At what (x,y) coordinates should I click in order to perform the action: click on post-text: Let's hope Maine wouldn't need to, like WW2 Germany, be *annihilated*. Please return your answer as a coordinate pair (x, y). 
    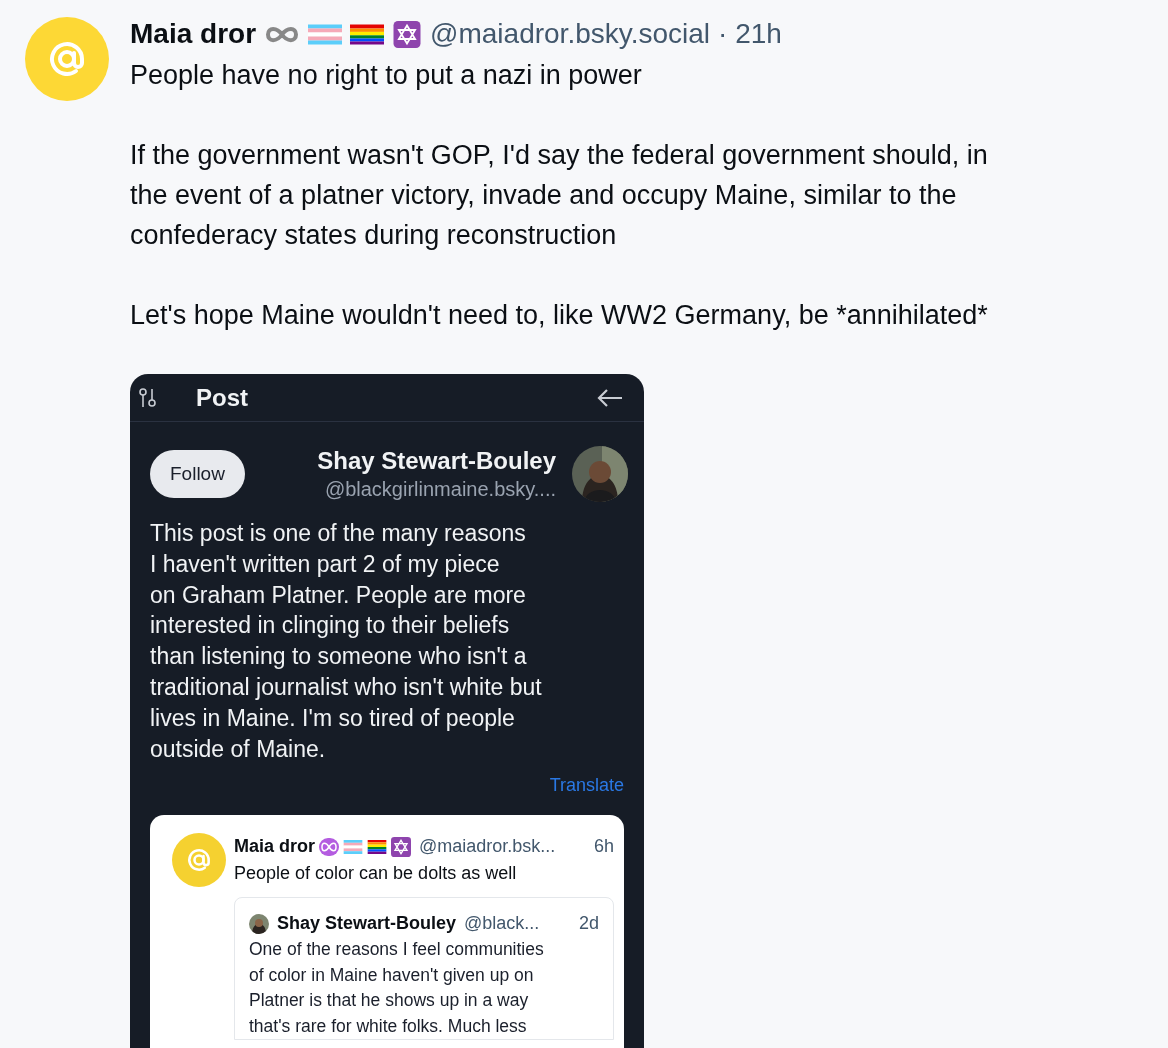
    Looking at the image, I should click on (559, 315).